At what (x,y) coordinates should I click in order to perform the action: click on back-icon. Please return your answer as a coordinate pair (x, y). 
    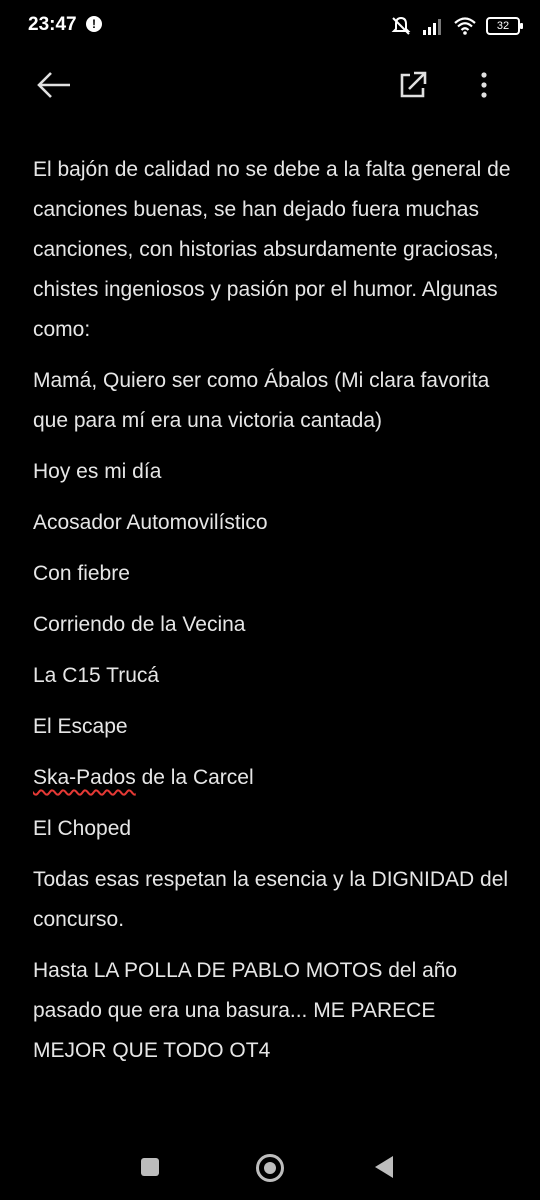
    Looking at the image, I should click on (384, 1167).